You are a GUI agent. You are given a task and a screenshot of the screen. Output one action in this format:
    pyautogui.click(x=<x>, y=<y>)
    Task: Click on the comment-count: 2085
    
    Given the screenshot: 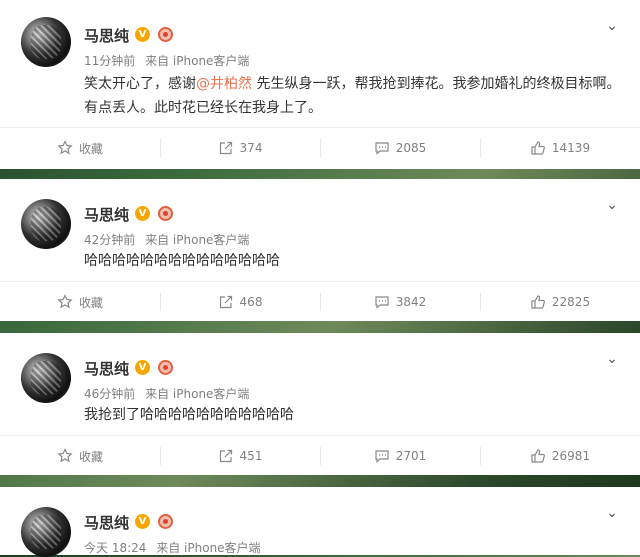 What is the action you would take?
    pyautogui.click(x=411, y=148)
    